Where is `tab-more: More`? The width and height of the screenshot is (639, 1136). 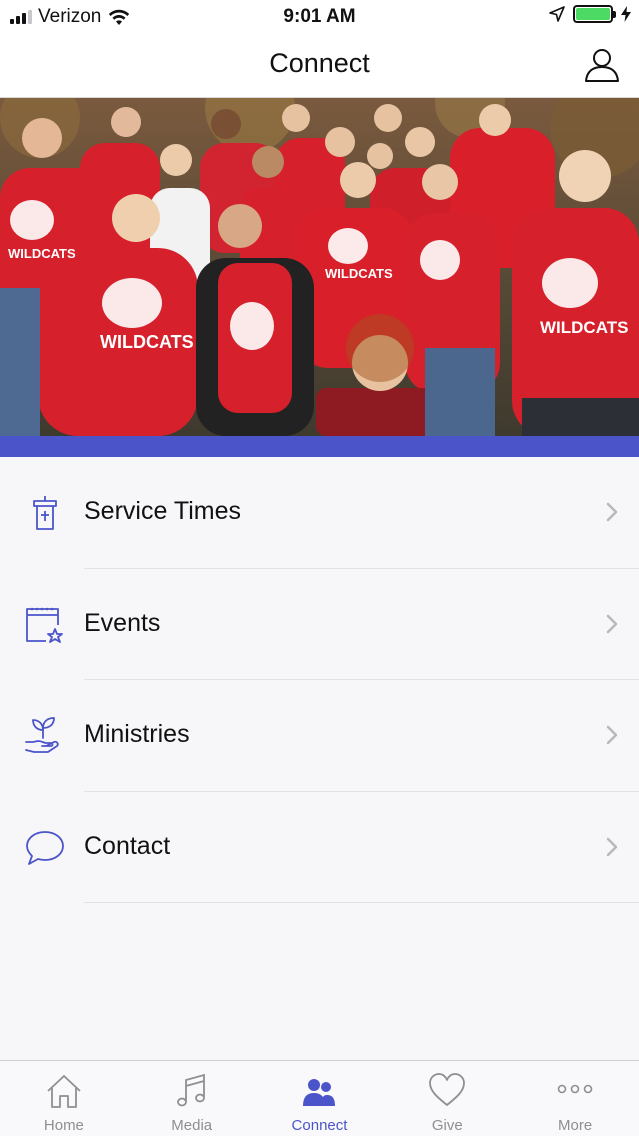
tab-more: More is located at coordinates (575, 1098).